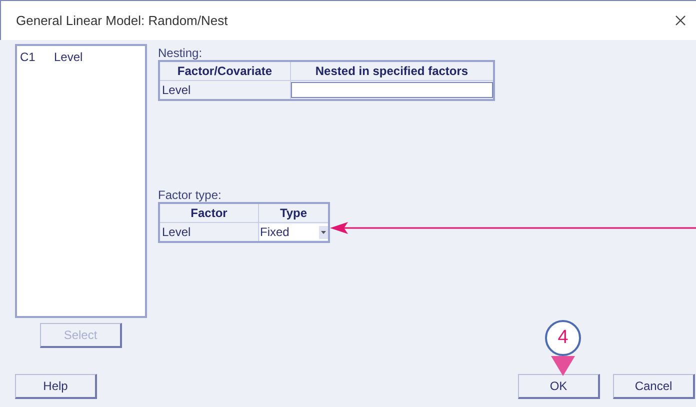 Image resolution: width=696 pixels, height=407 pixels. I want to click on factor-type-label: Factor type:, so click(190, 195).